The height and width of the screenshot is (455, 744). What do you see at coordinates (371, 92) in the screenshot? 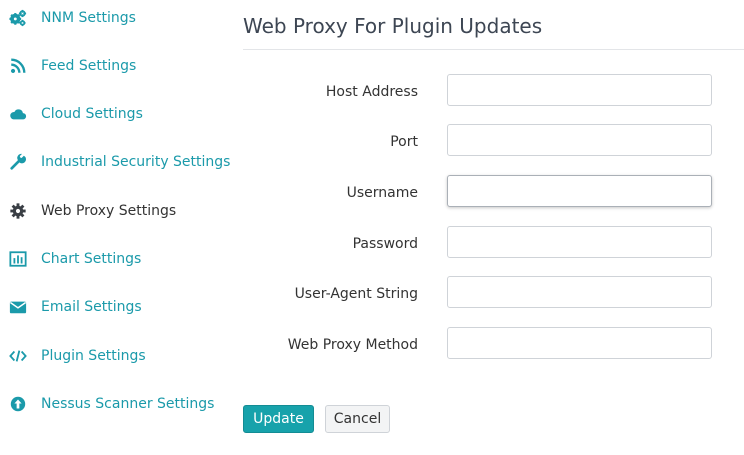
I see `host-address-label: Host Address` at bounding box center [371, 92].